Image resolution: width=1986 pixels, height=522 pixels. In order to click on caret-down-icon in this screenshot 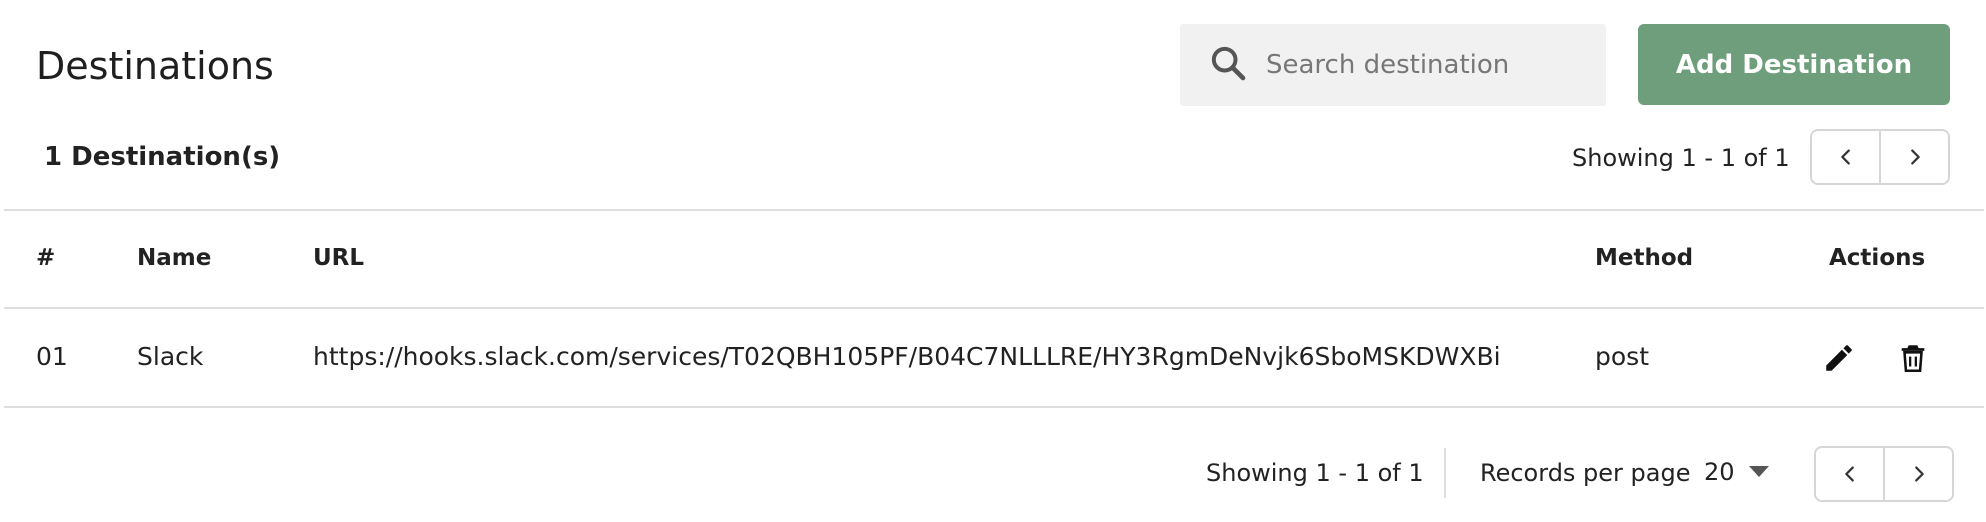, I will do `click(1758, 471)`.